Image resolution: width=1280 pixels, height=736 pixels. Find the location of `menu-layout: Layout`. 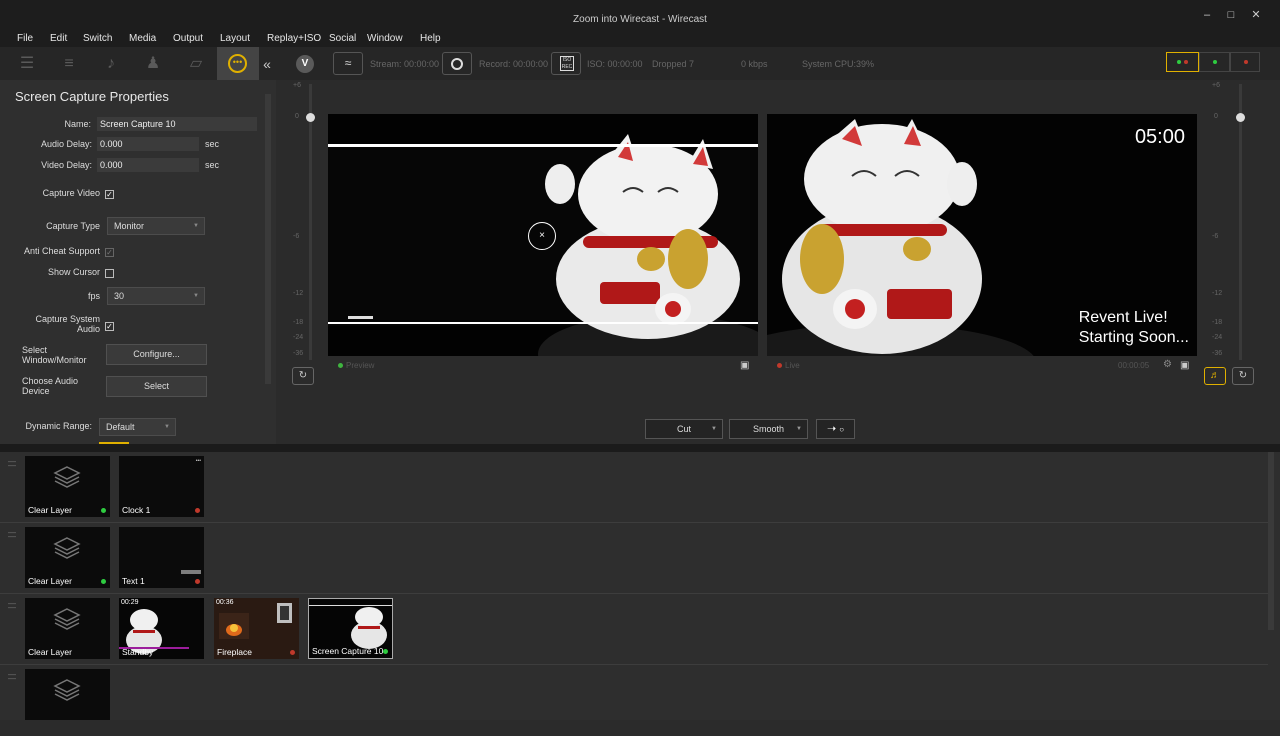

menu-layout: Layout is located at coordinates (235, 38).